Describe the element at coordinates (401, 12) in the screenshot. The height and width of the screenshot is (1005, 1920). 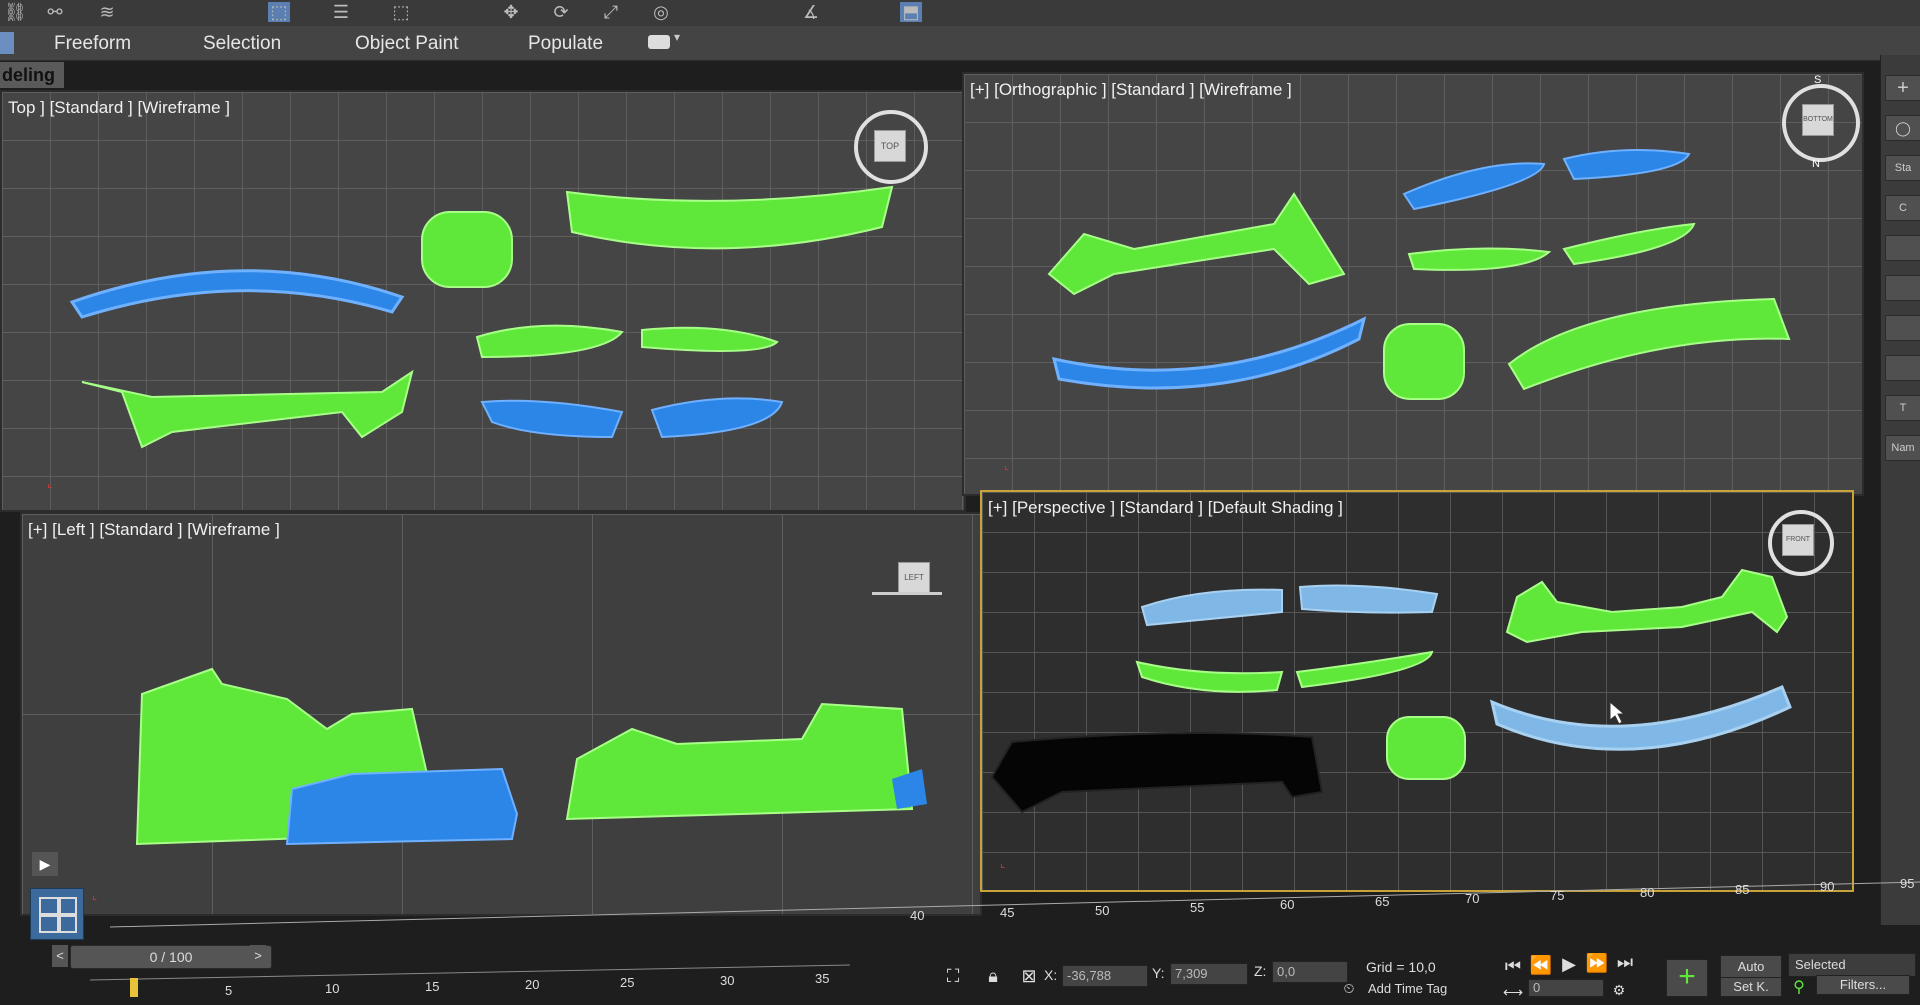
I see `rectangular-selection-icon: ⬚` at that location.